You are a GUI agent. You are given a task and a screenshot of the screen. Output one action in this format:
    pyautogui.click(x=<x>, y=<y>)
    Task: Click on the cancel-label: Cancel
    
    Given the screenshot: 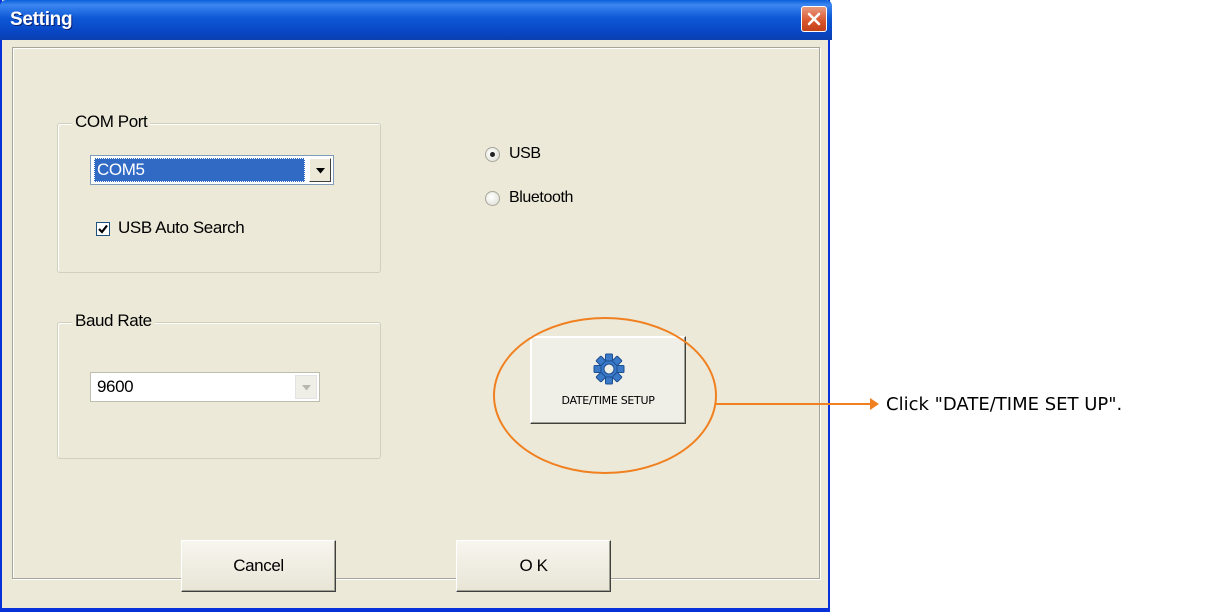 What is the action you would take?
    pyautogui.click(x=258, y=565)
    